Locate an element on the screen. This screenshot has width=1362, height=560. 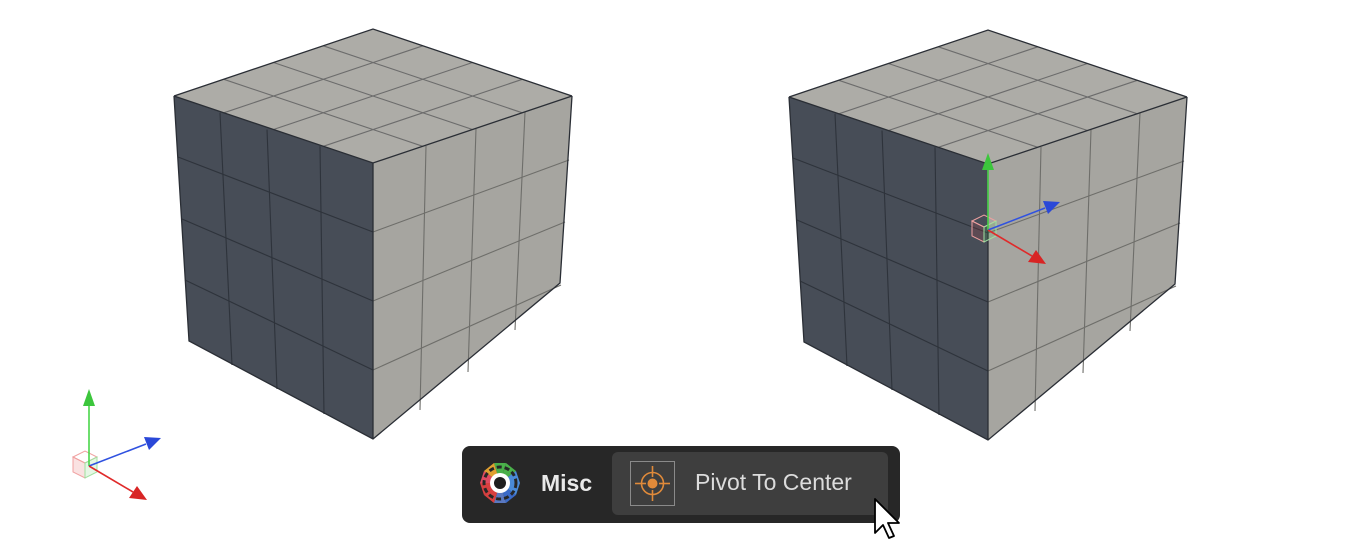
mouse-cursor-icon is located at coordinates (888, 519).